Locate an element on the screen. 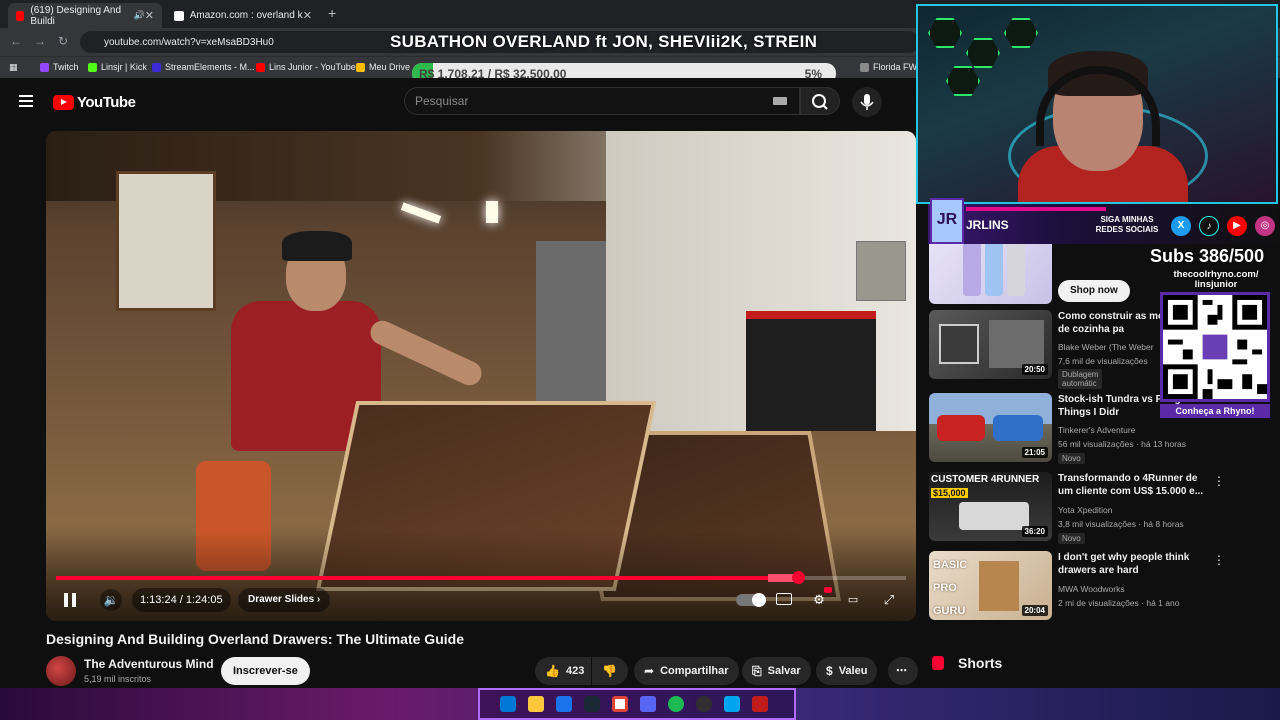 The image size is (1280, 720). file-explorer-icon is located at coordinates (536, 704).